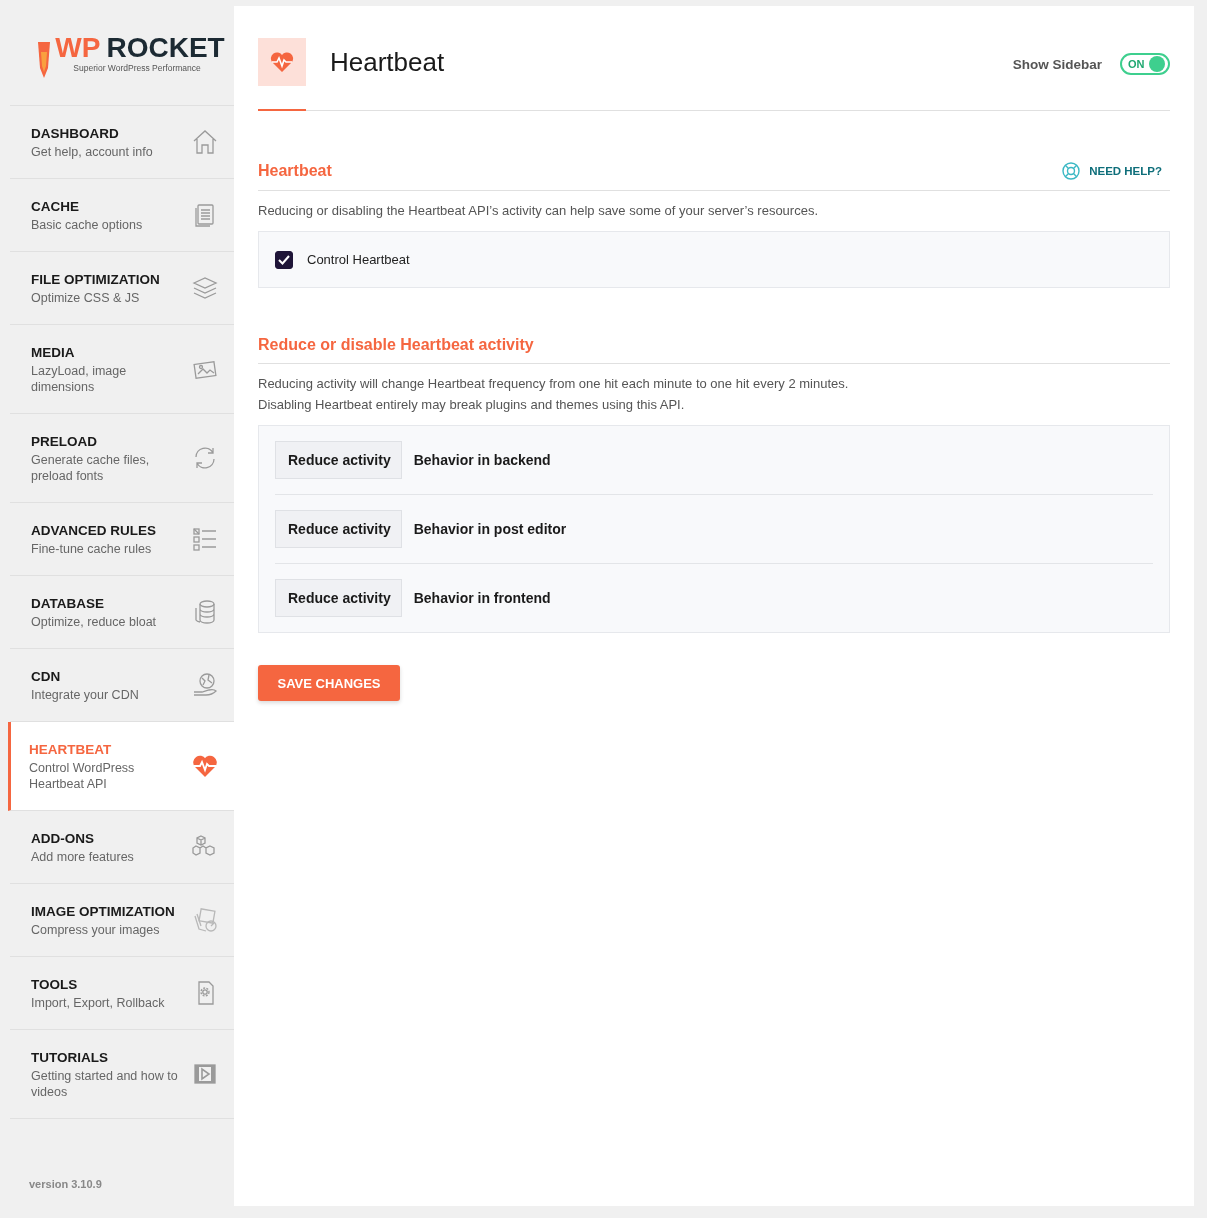  Describe the element at coordinates (482, 460) in the screenshot. I see `option-label: Behavior in backend` at that location.